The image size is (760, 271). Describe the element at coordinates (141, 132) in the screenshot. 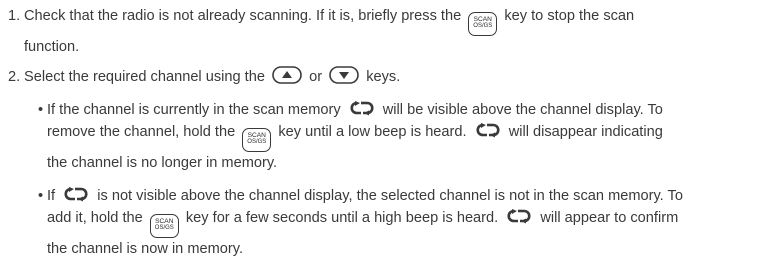

I see `bullet-text: remove the channel, hold the` at that location.